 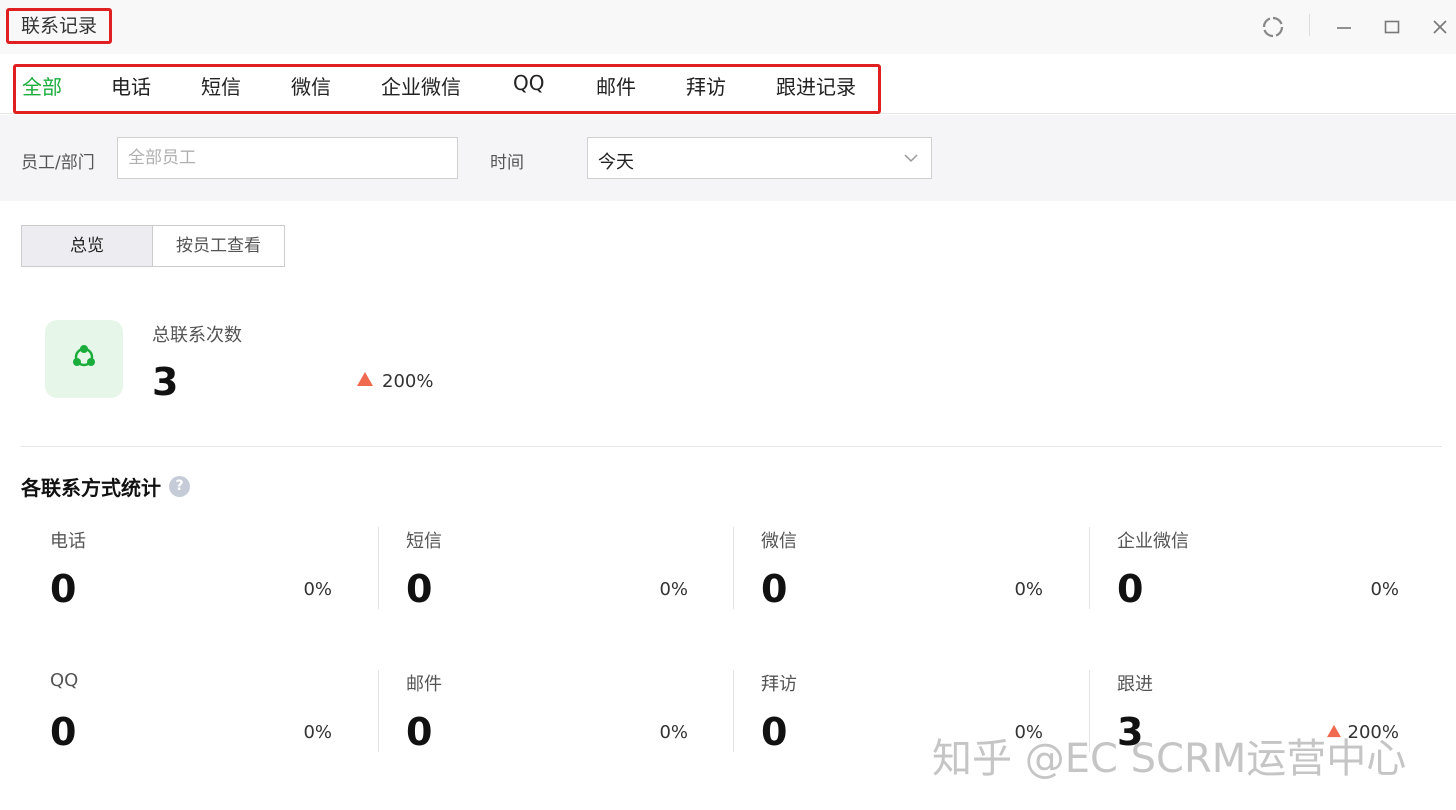 What do you see at coordinates (1135, 684) in the screenshot?
I see `stat-label: 跟进` at bounding box center [1135, 684].